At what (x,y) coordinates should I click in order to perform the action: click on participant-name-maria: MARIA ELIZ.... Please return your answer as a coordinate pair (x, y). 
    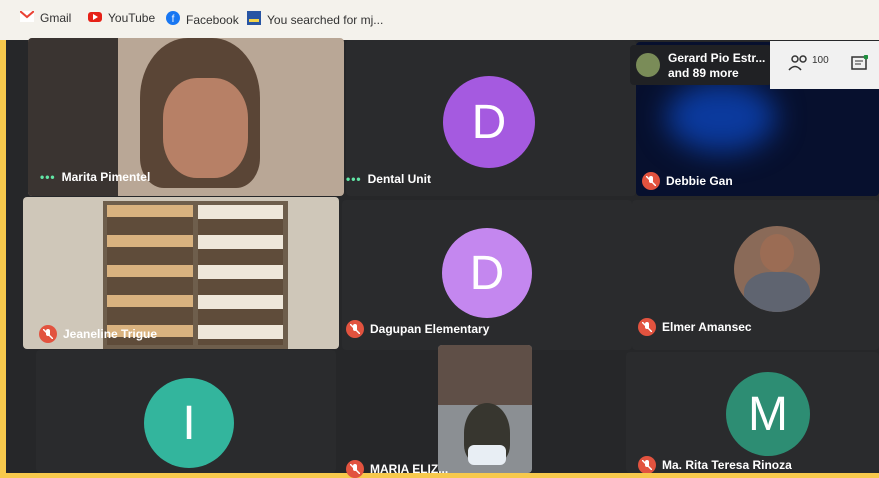
    Looking at the image, I should click on (397, 469).